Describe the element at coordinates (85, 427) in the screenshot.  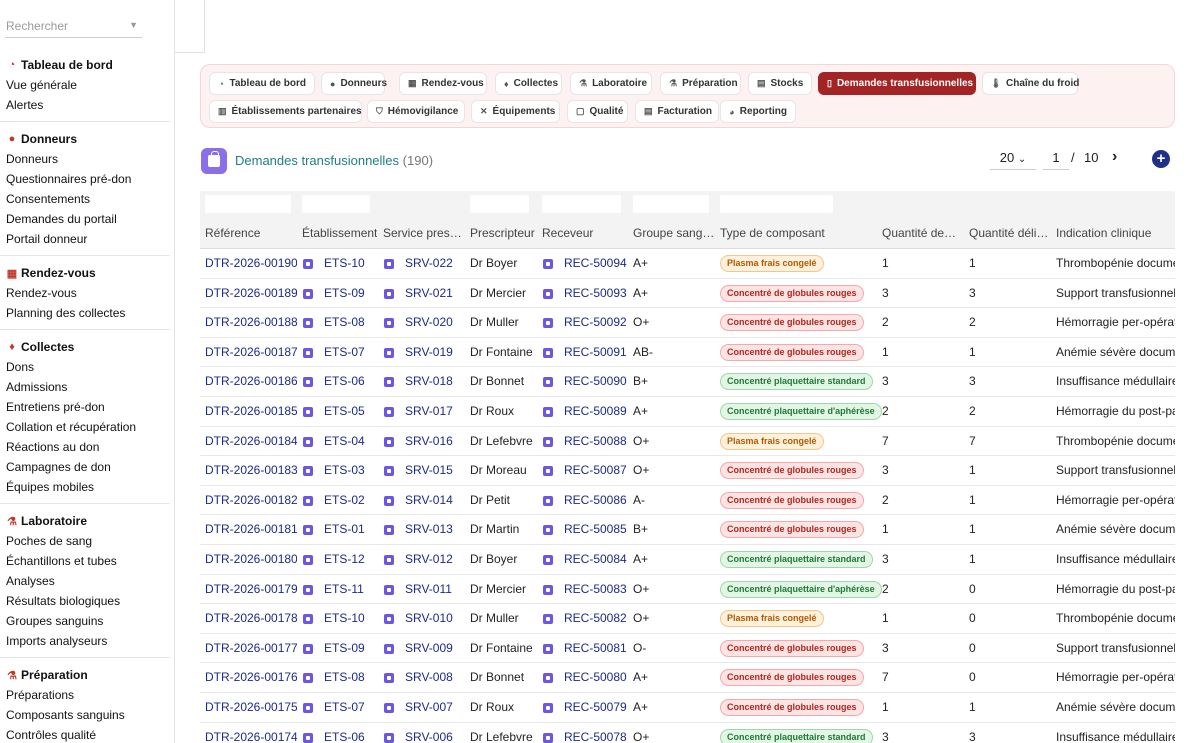
I see `sidebar-item: Collation et récupération` at that location.